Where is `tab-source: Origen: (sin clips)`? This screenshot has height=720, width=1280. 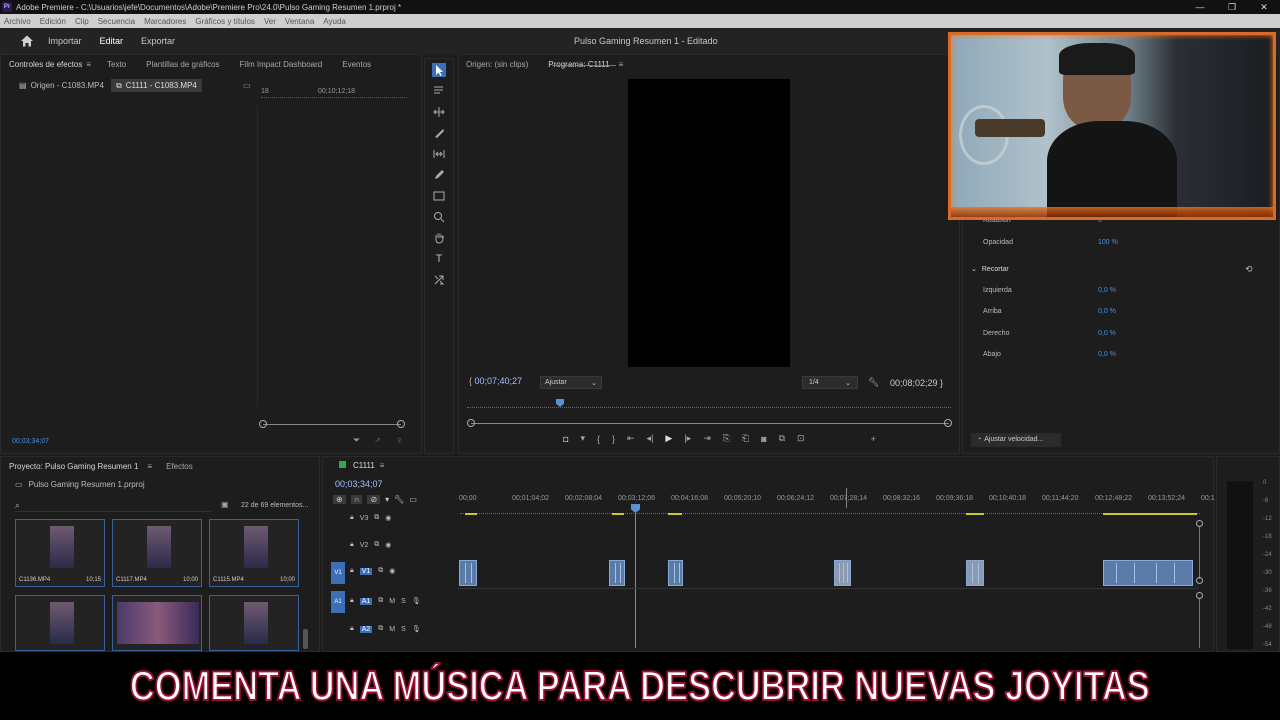 tab-source: Origen: (sin clips) is located at coordinates (497, 64).